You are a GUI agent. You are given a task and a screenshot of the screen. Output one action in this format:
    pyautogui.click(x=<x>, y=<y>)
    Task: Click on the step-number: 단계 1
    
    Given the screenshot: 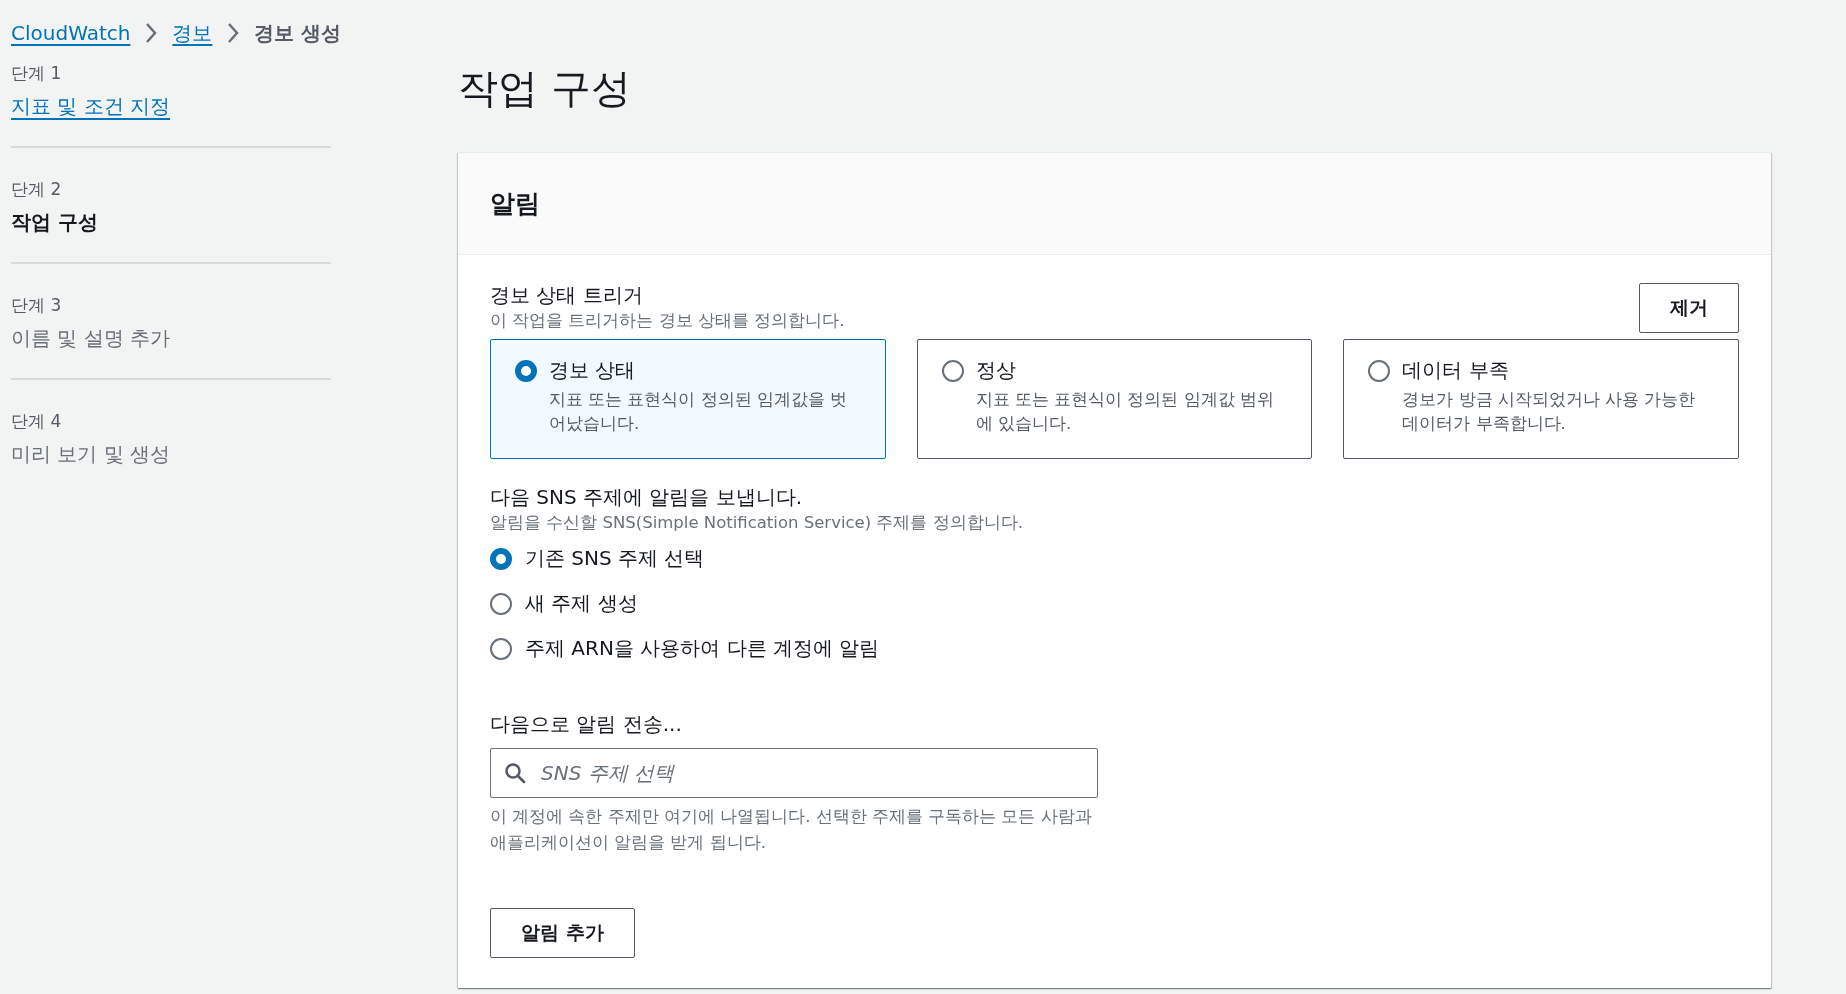 What is the action you would take?
    pyautogui.click(x=36, y=73)
    